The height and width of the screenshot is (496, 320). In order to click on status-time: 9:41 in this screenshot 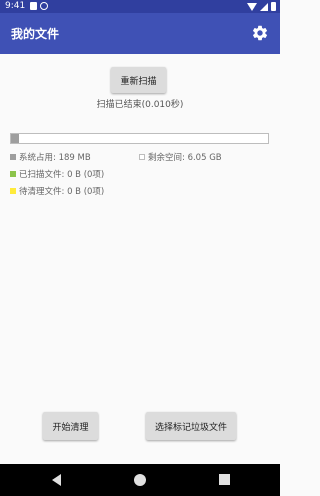, I will do `click(15, 6)`.